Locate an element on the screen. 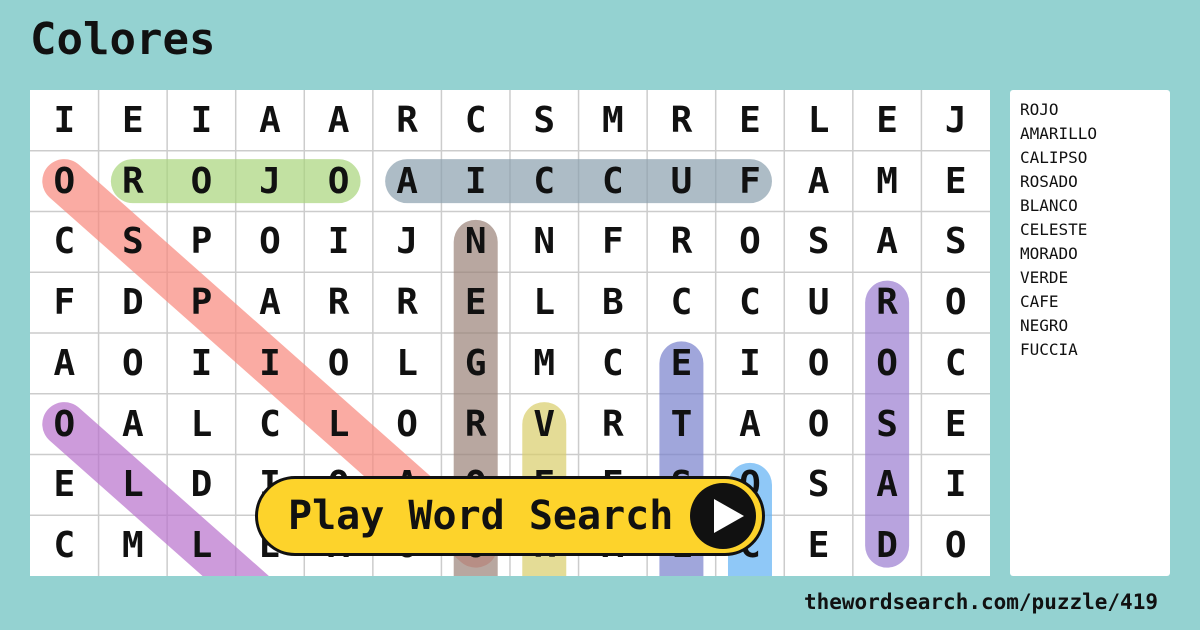 The image size is (1200, 630). grid-cell: V is located at coordinates (544, 424).